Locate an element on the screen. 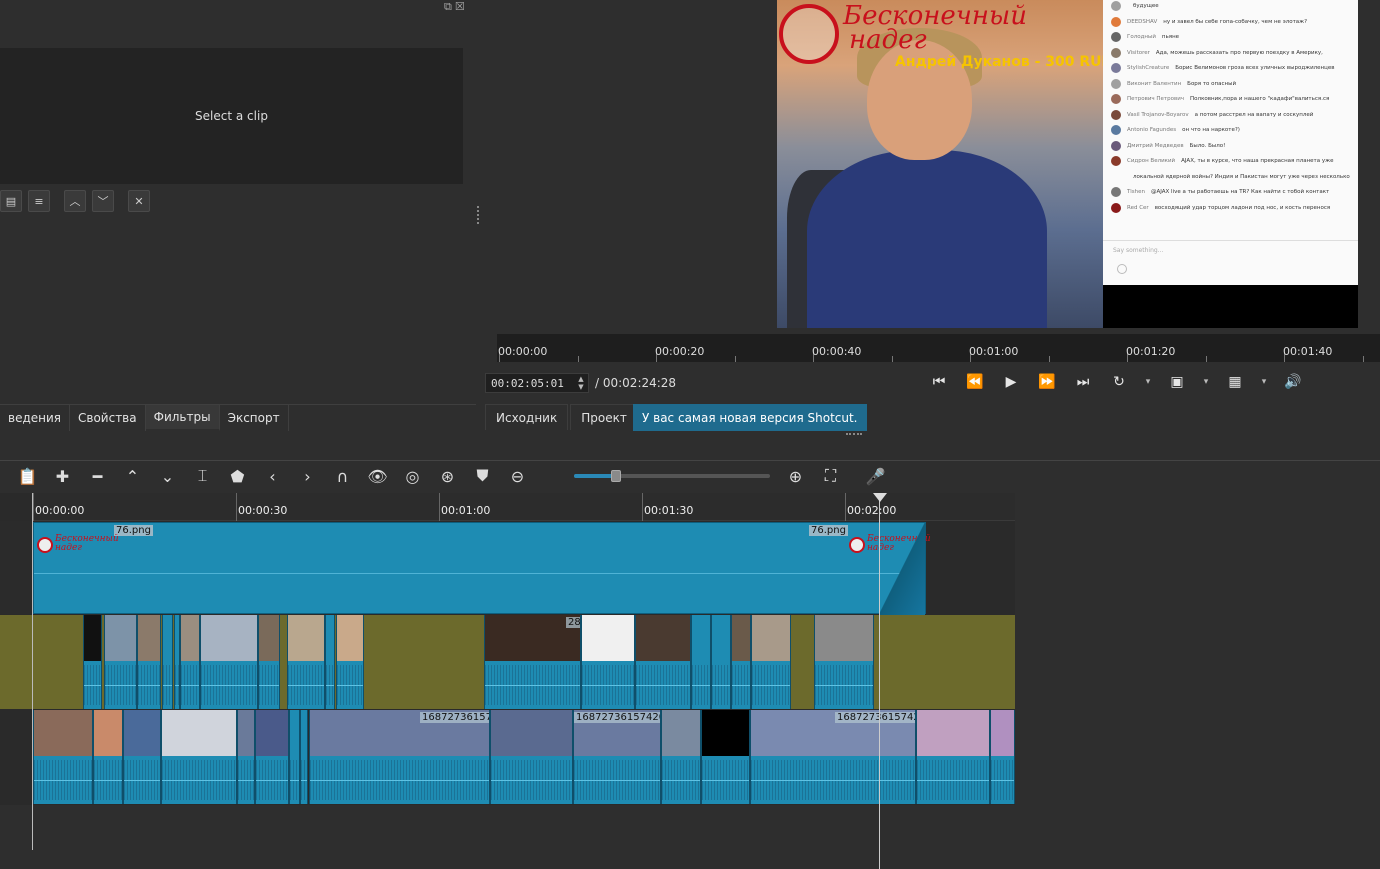 The width and height of the screenshot is (1380, 869). lift-icon: ⌃ is located at coordinates (132, 476).